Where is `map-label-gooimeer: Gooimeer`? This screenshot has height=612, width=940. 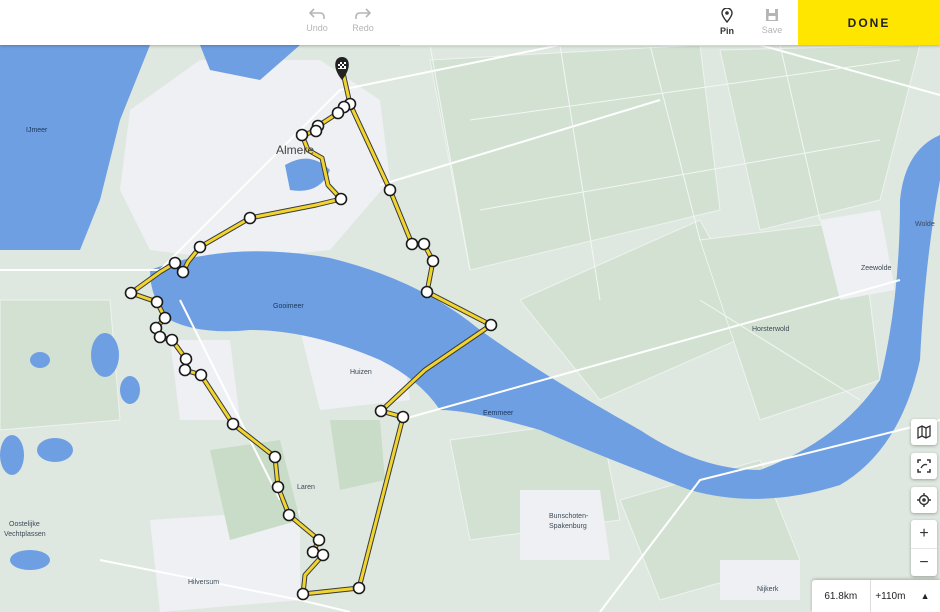
map-label-gooimeer: Gooimeer is located at coordinates (288, 306).